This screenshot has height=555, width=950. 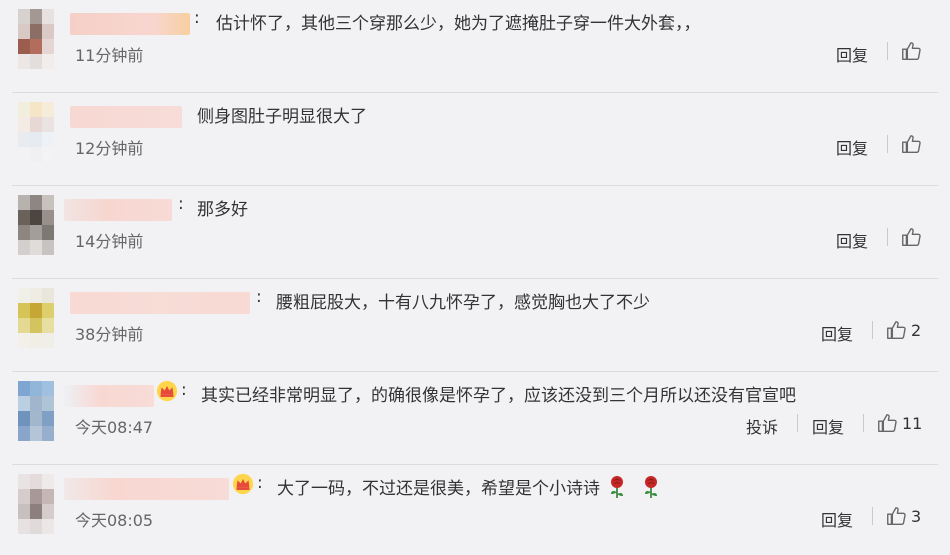 What do you see at coordinates (899, 423) in the screenshot?
I see `like-button: 11` at bounding box center [899, 423].